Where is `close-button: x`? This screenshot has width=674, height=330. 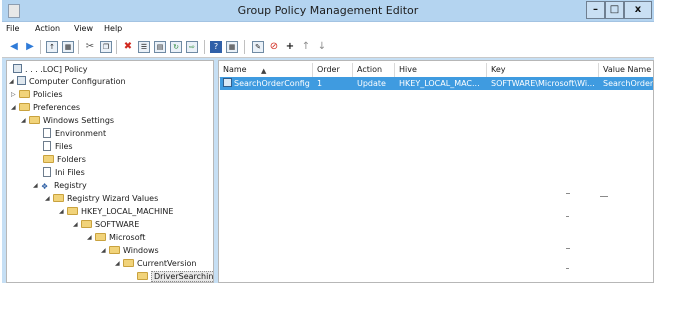
close-button: x is located at coordinates (638, 10).